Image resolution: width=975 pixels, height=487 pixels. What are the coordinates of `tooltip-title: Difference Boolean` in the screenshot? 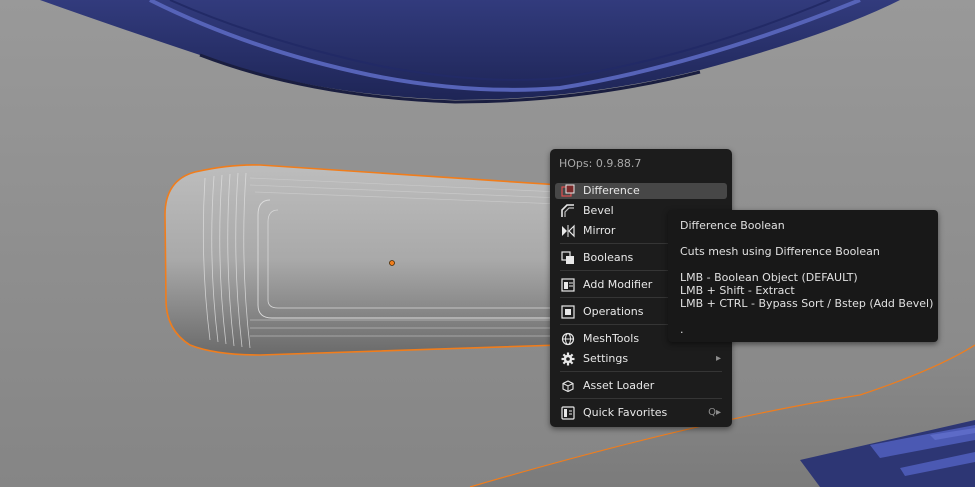 It's located at (732, 225).